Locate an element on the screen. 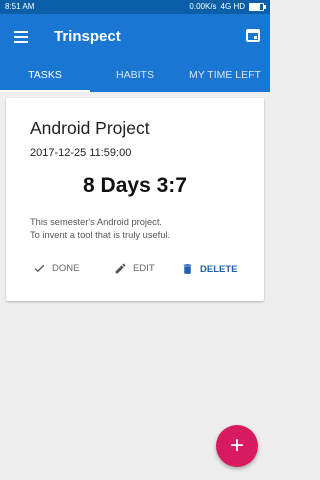  edit-label: EDIT is located at coordinates (144, 268).